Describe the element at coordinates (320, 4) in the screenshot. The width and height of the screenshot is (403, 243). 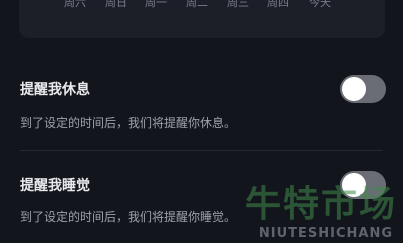
I see `day-label-today: 今天` at that location.